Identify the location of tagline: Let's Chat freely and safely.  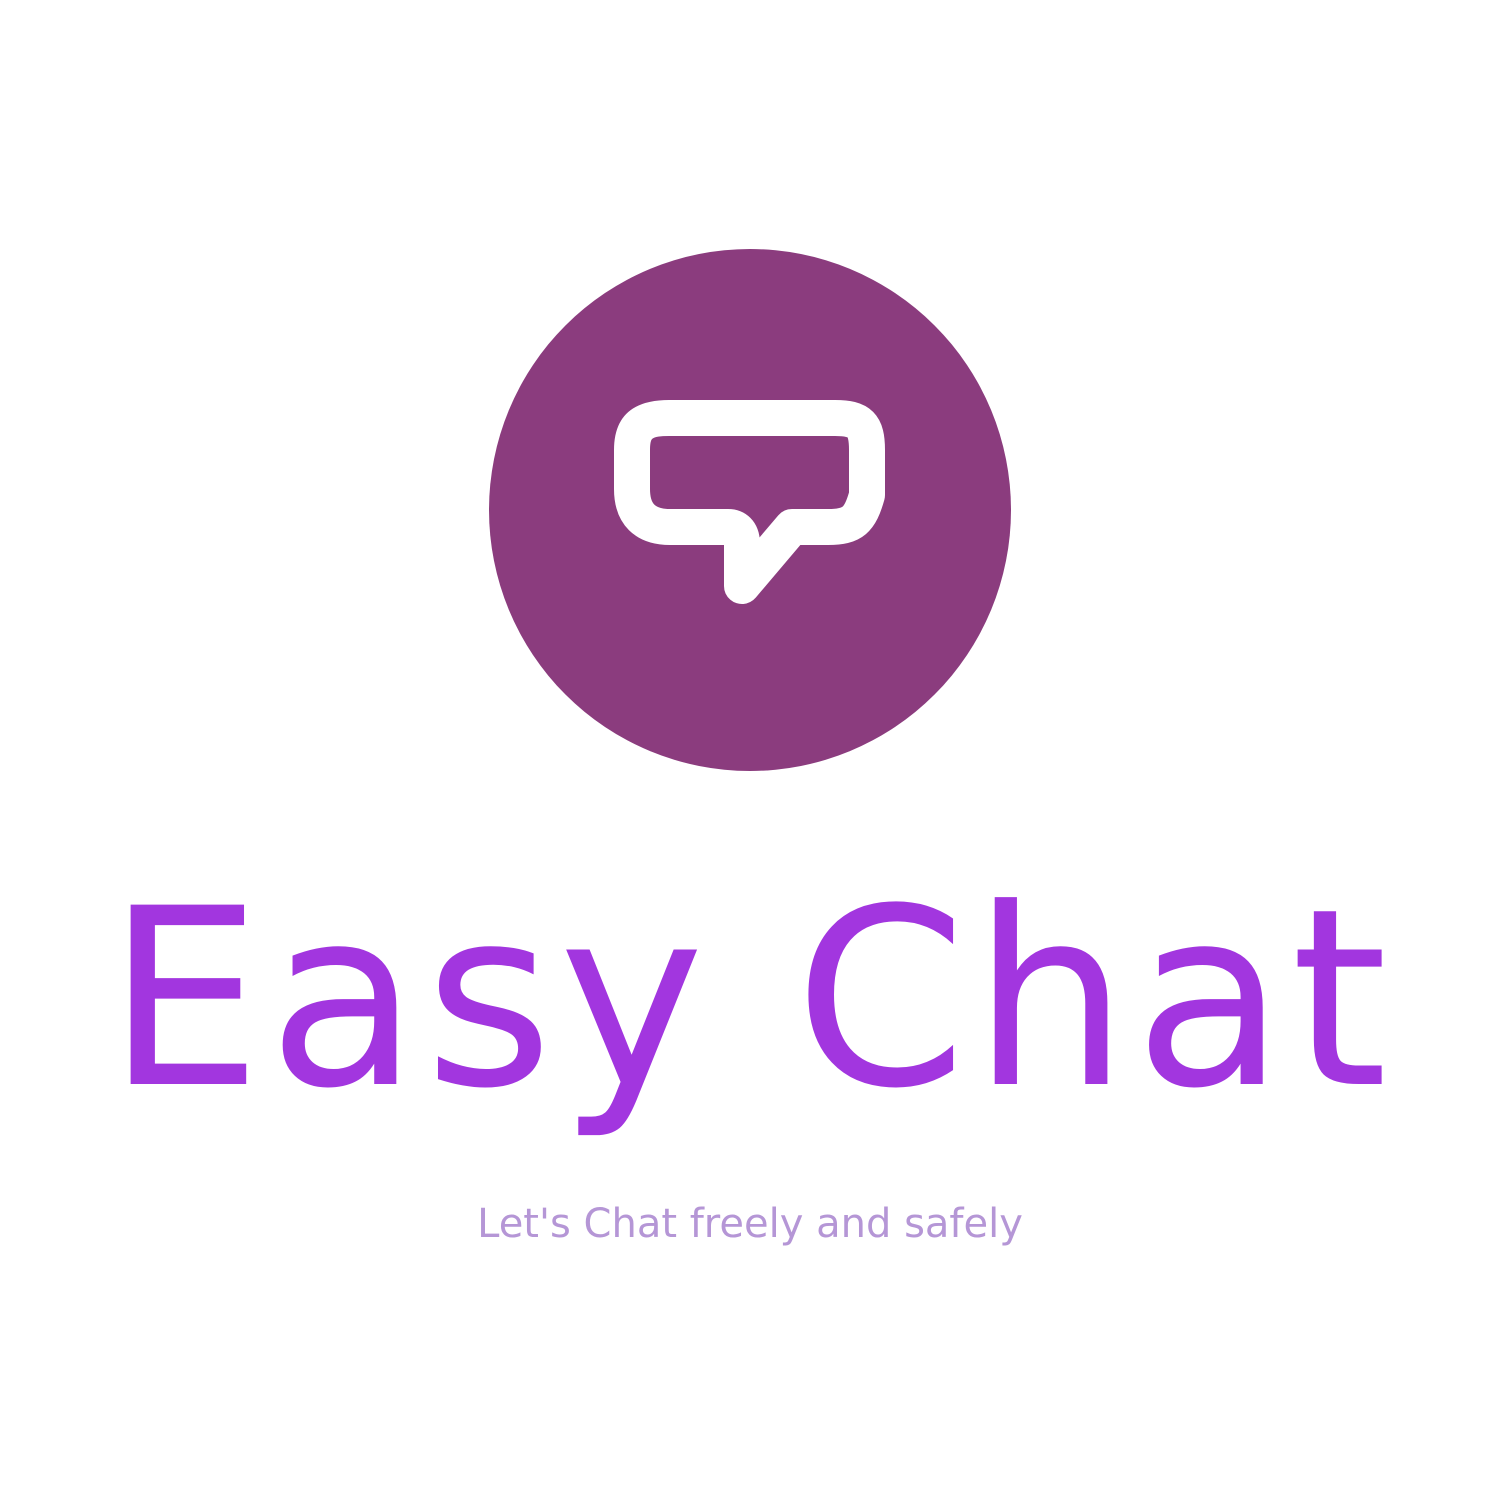
(750, 1224).